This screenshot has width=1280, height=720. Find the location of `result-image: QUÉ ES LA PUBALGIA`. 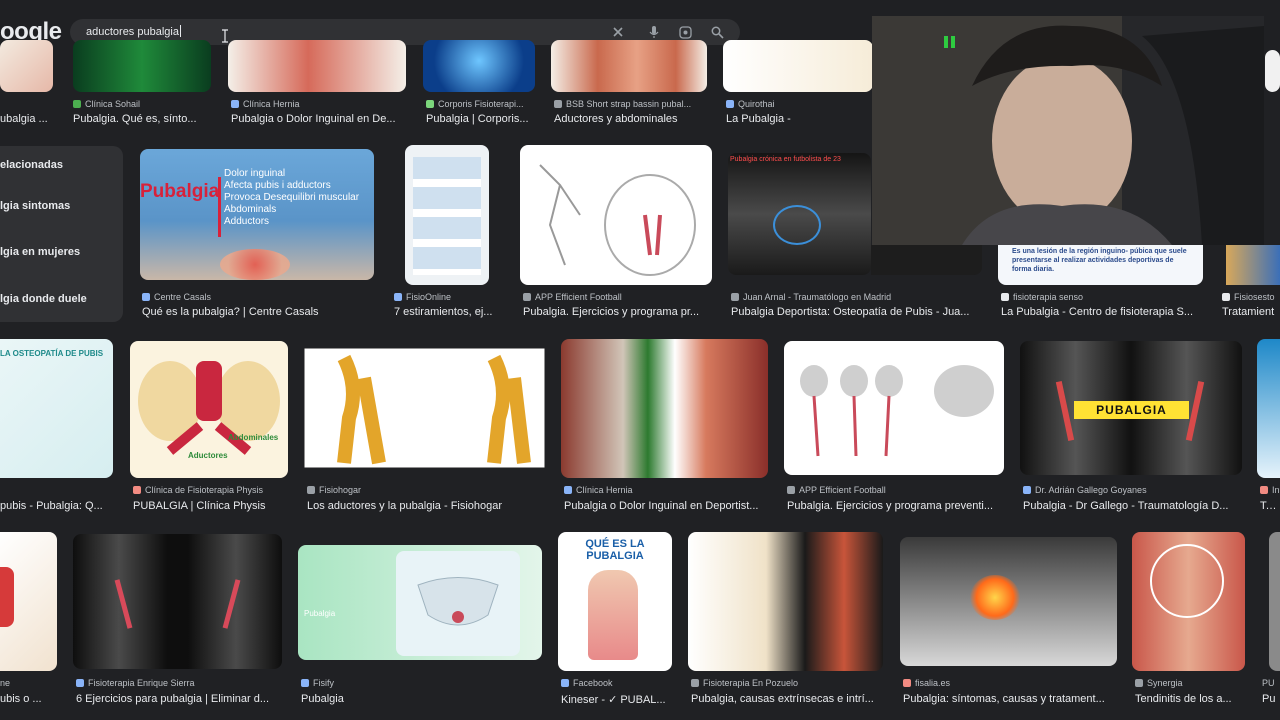

result-image: QUÉ ES LA PUBALGIA is located at coordinates (615, 601).